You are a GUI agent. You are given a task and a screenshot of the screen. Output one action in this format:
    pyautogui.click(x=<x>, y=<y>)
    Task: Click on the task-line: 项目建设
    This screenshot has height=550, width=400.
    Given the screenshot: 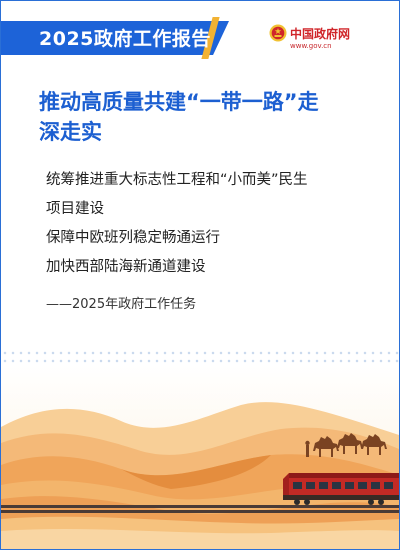 What is the action you would take?
    pyautogui.click(x=75, y=209)
    